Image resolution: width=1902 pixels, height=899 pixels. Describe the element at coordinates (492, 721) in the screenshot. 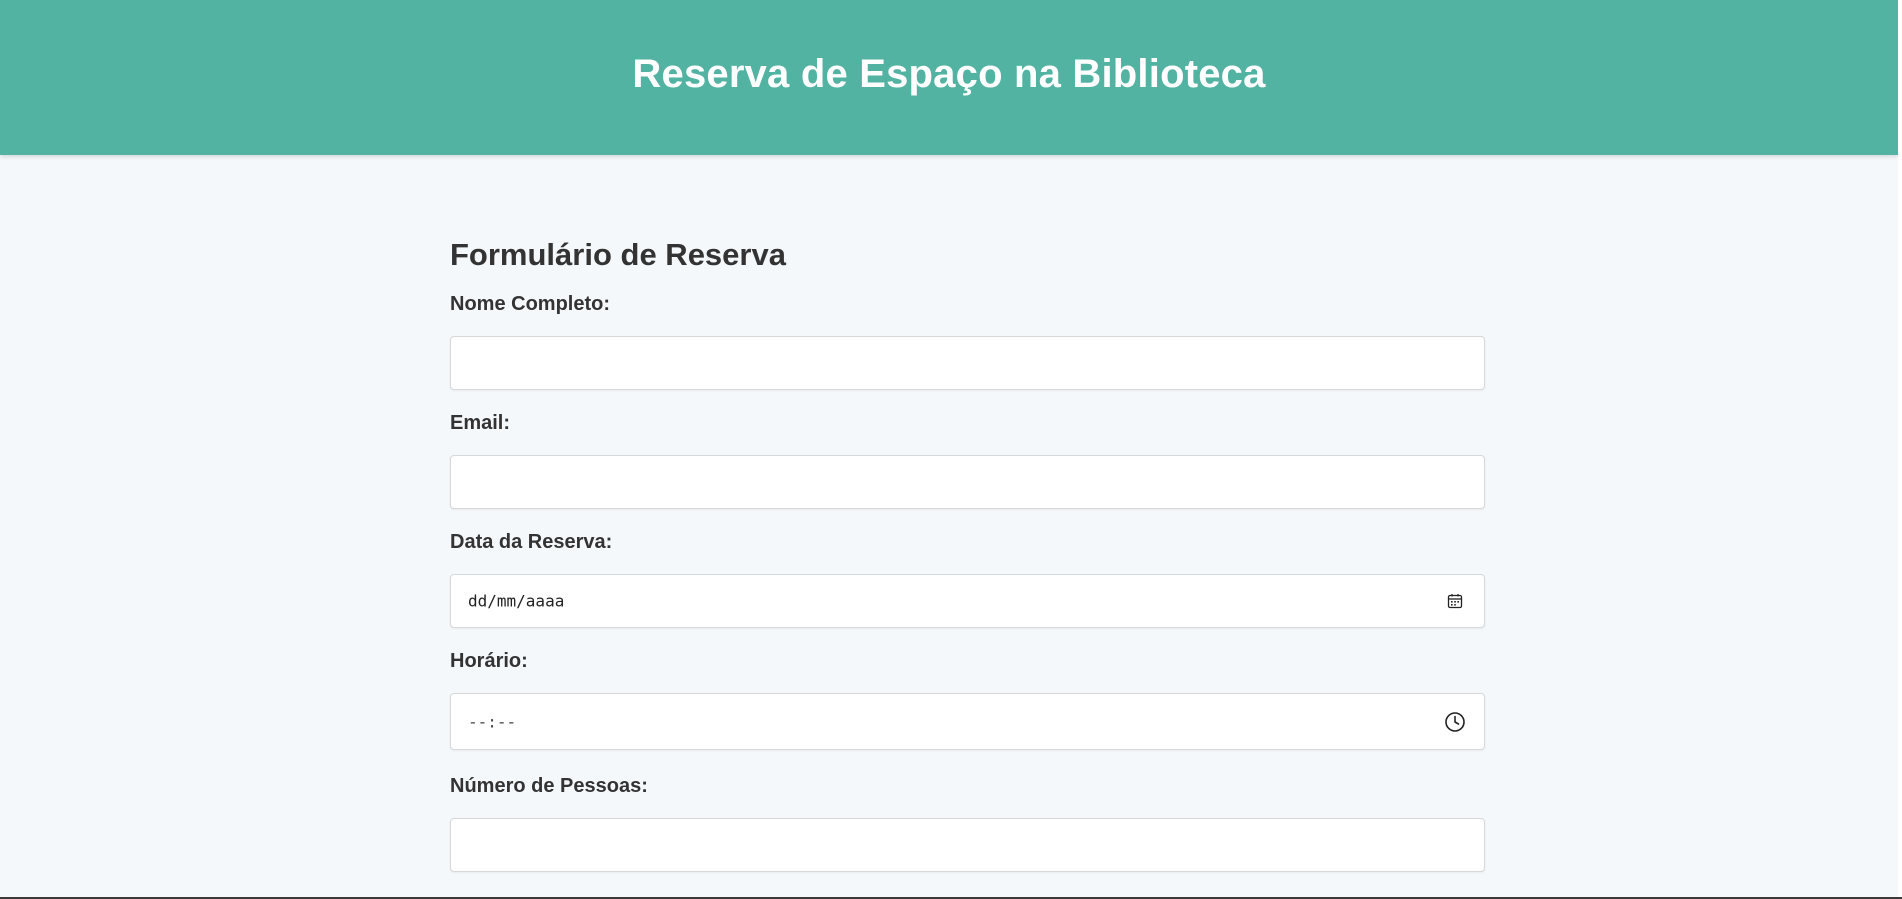

I see `time-placeholder: --:--` at that location.